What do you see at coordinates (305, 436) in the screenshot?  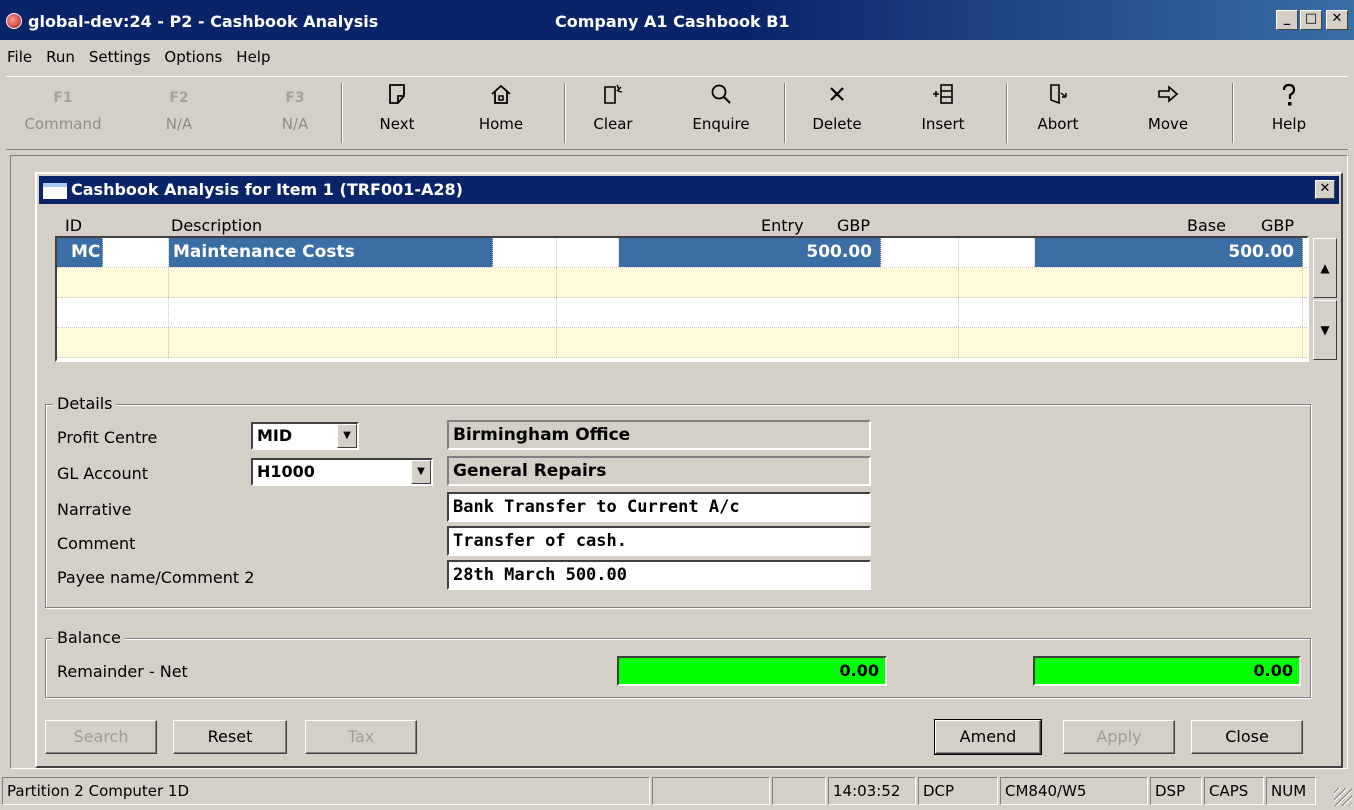 I see `profit-centre-combo: MID ▼` at bounding box center [305, 436].